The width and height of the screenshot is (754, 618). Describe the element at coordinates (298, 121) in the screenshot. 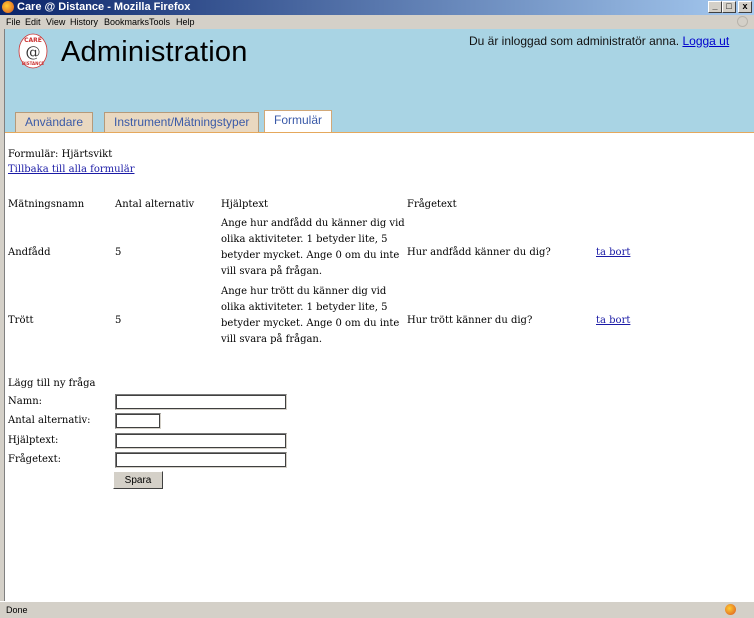

I see `tab-forms: Formulär` at that location.